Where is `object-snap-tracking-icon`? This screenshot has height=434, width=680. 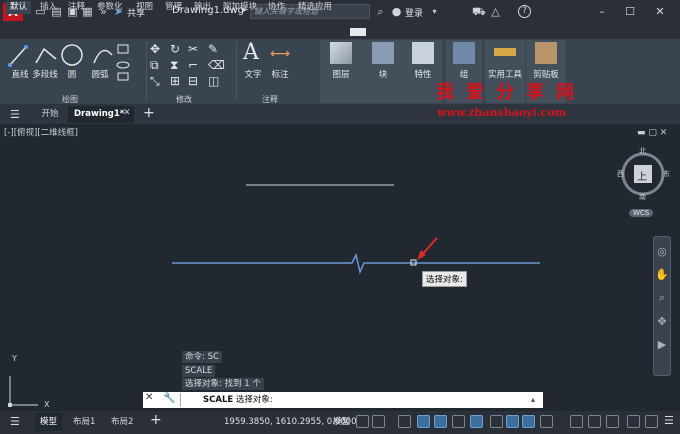 object-snap-tracking-icon is located at coordinates (458, 421).